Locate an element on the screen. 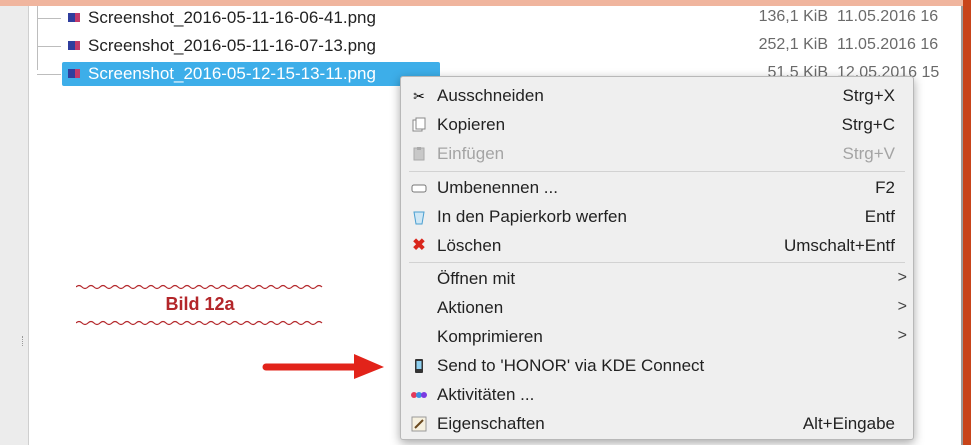  menu-label: Öffnen mit is located at coordinates (476, 278).